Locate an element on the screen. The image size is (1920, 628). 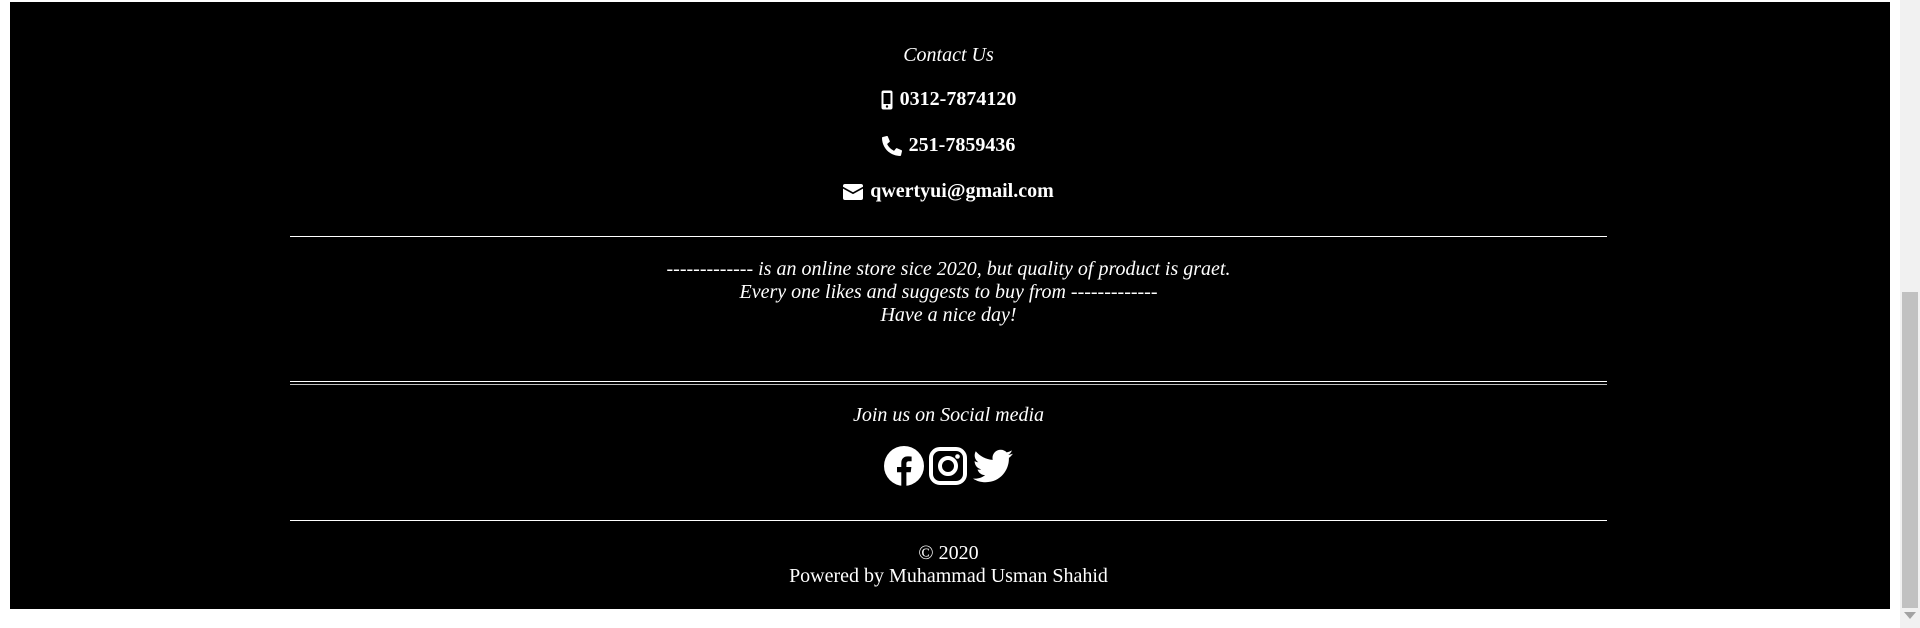
social-links is located at coordinates (948, 466).